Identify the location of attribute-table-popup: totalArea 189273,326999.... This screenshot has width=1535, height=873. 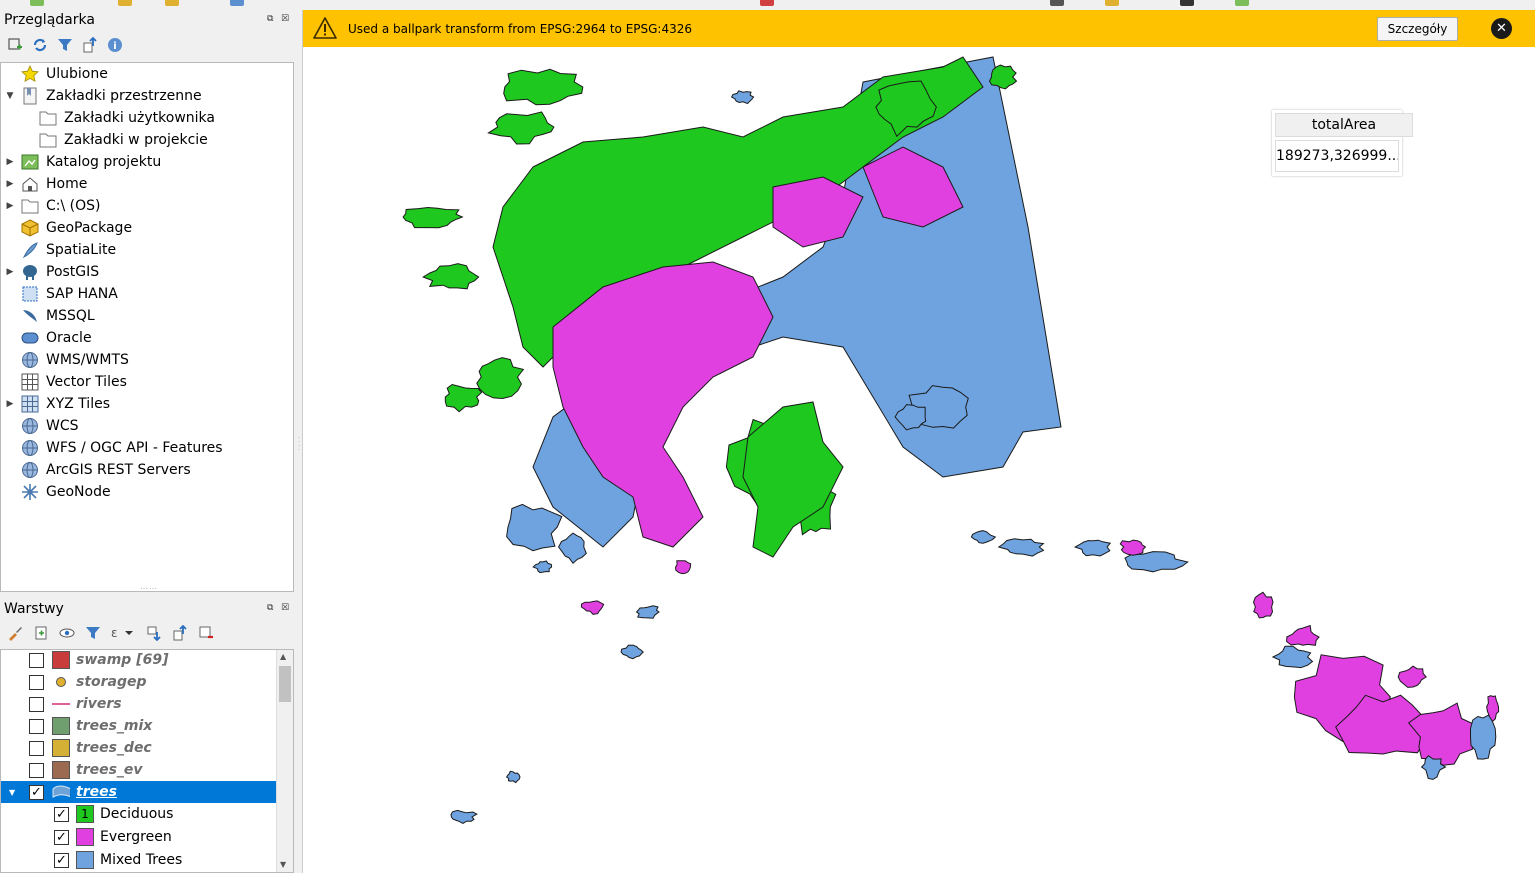
(1342, 143).